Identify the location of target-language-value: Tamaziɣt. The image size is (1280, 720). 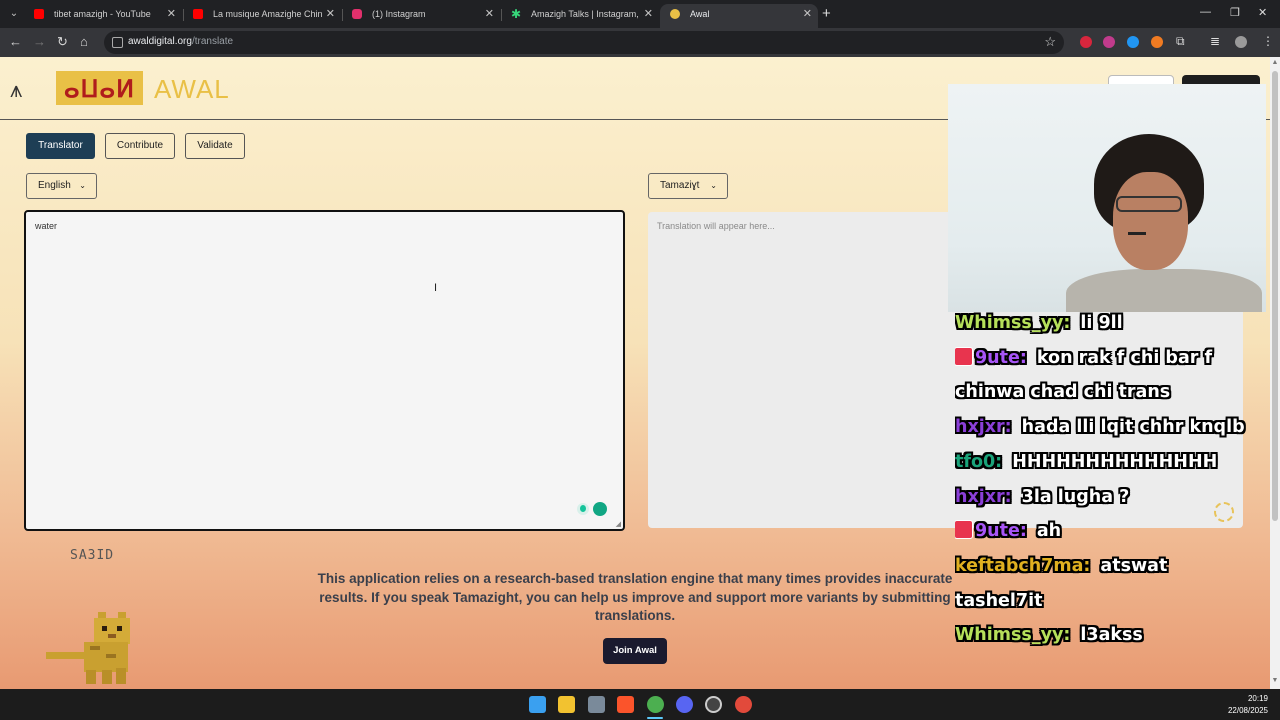
(680, 185).